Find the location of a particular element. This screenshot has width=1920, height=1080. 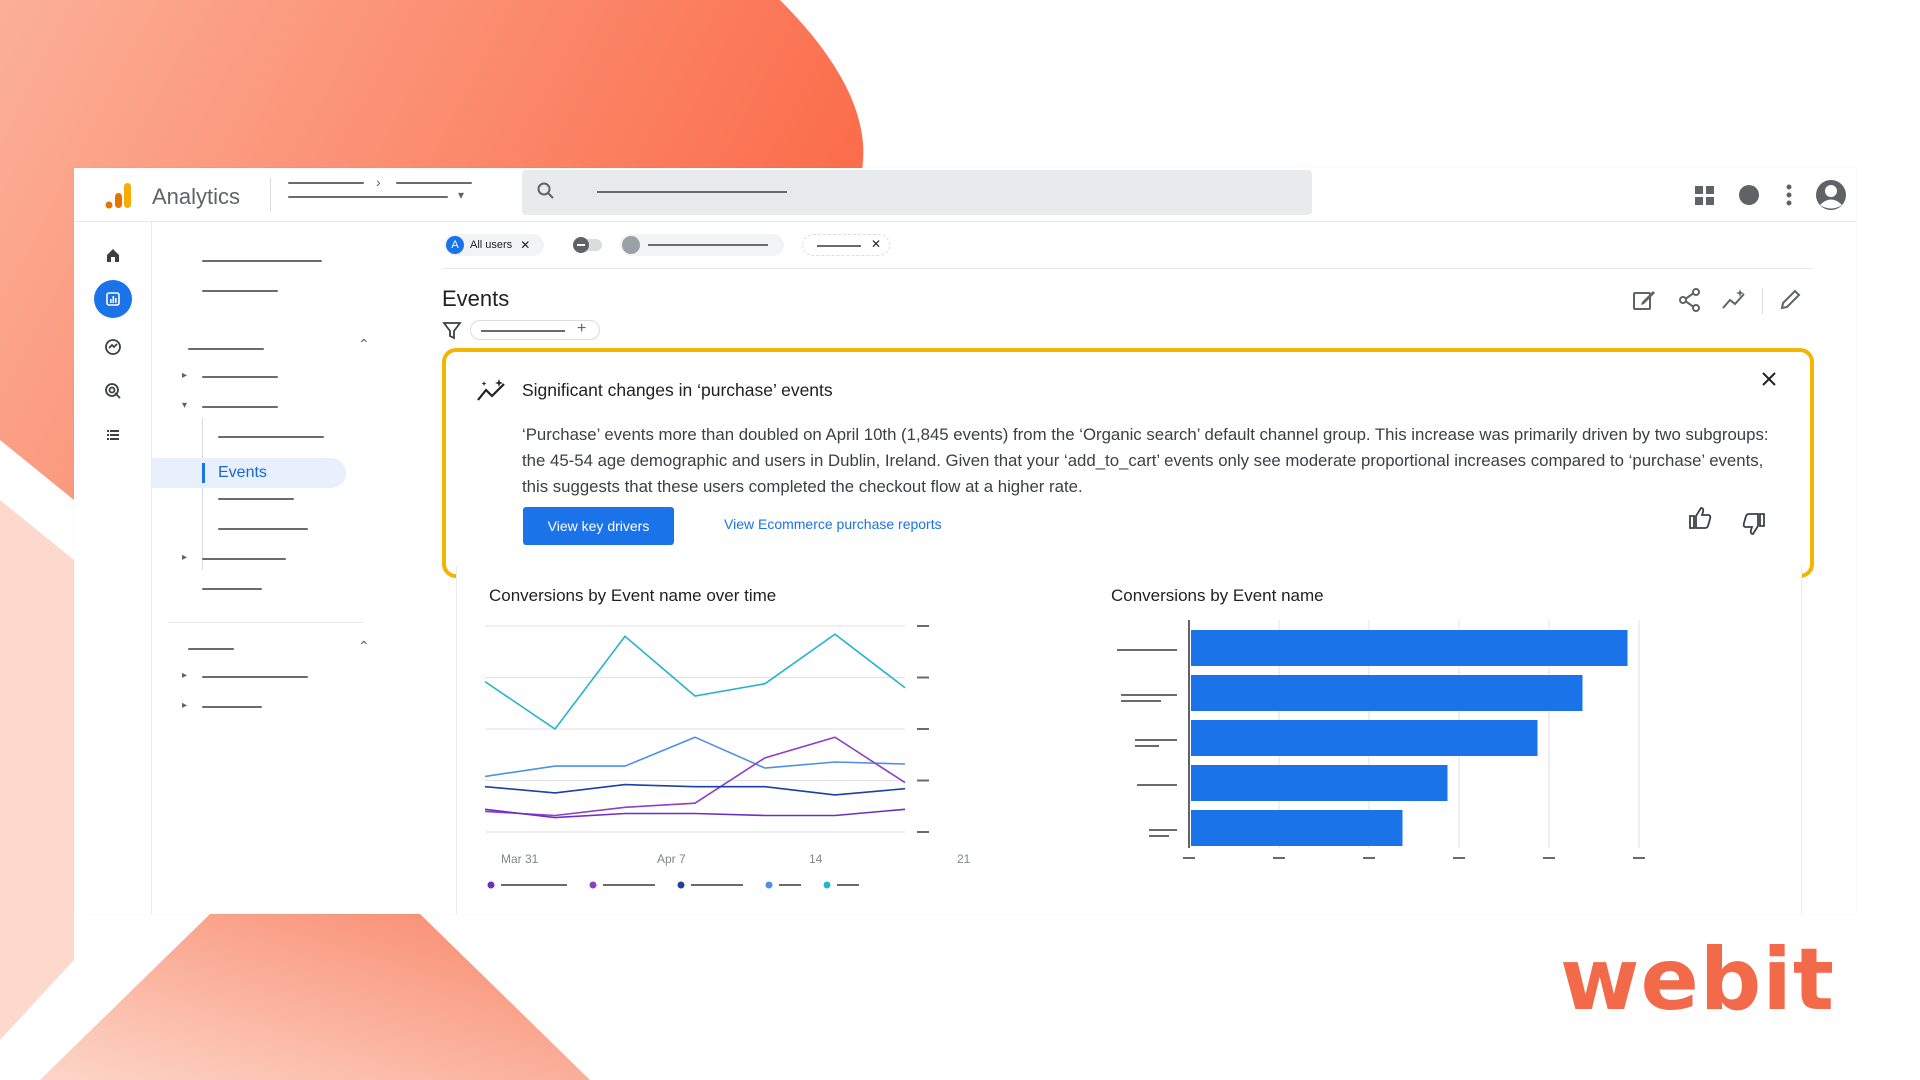

filter-chip: + is located at coordinates (535, 330).